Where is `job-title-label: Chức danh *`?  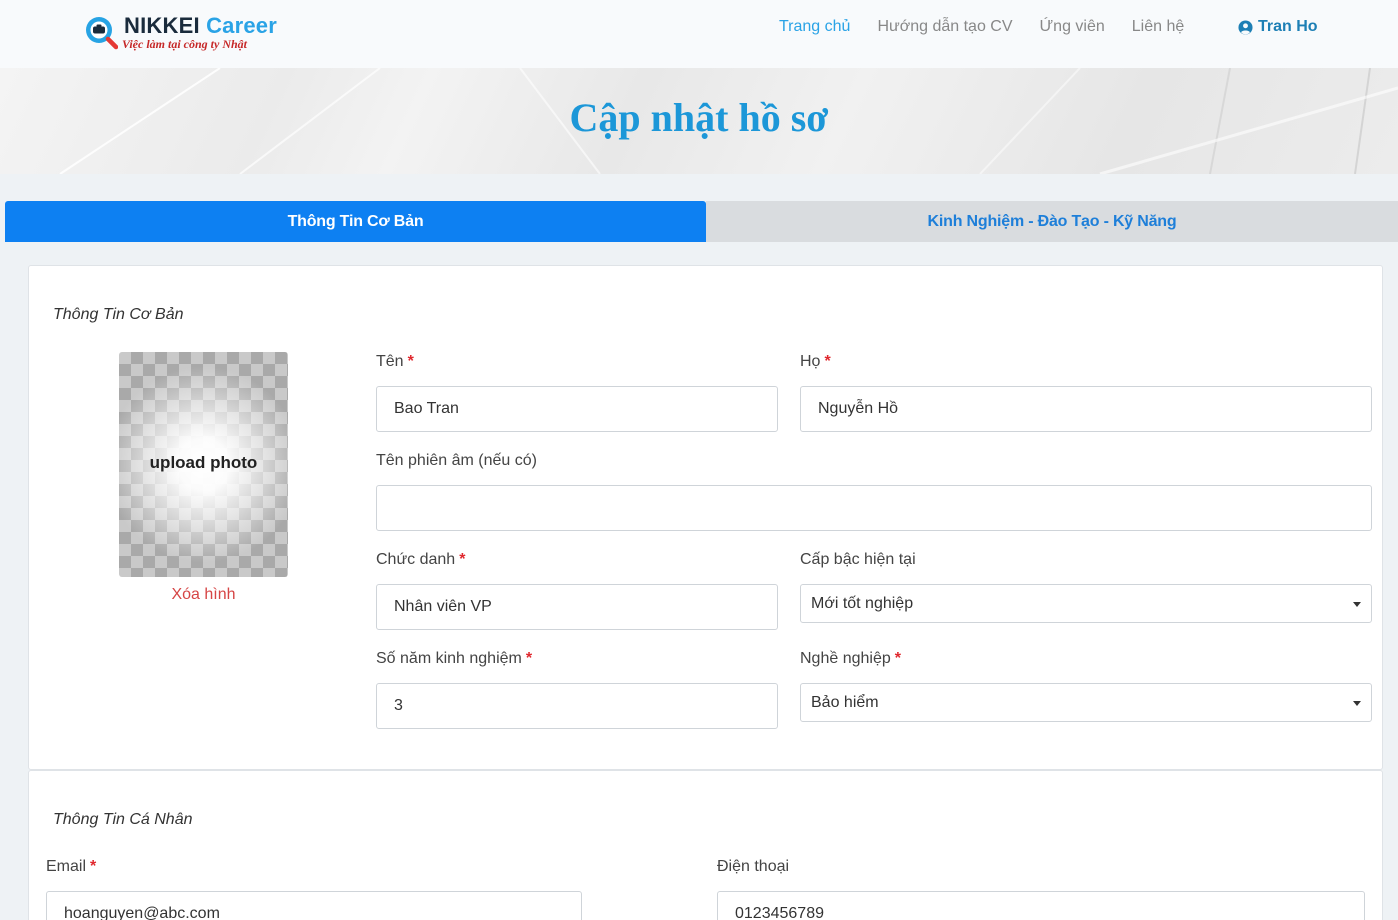
job-title-label: Chức danh * is located at coordinates (421, 559).